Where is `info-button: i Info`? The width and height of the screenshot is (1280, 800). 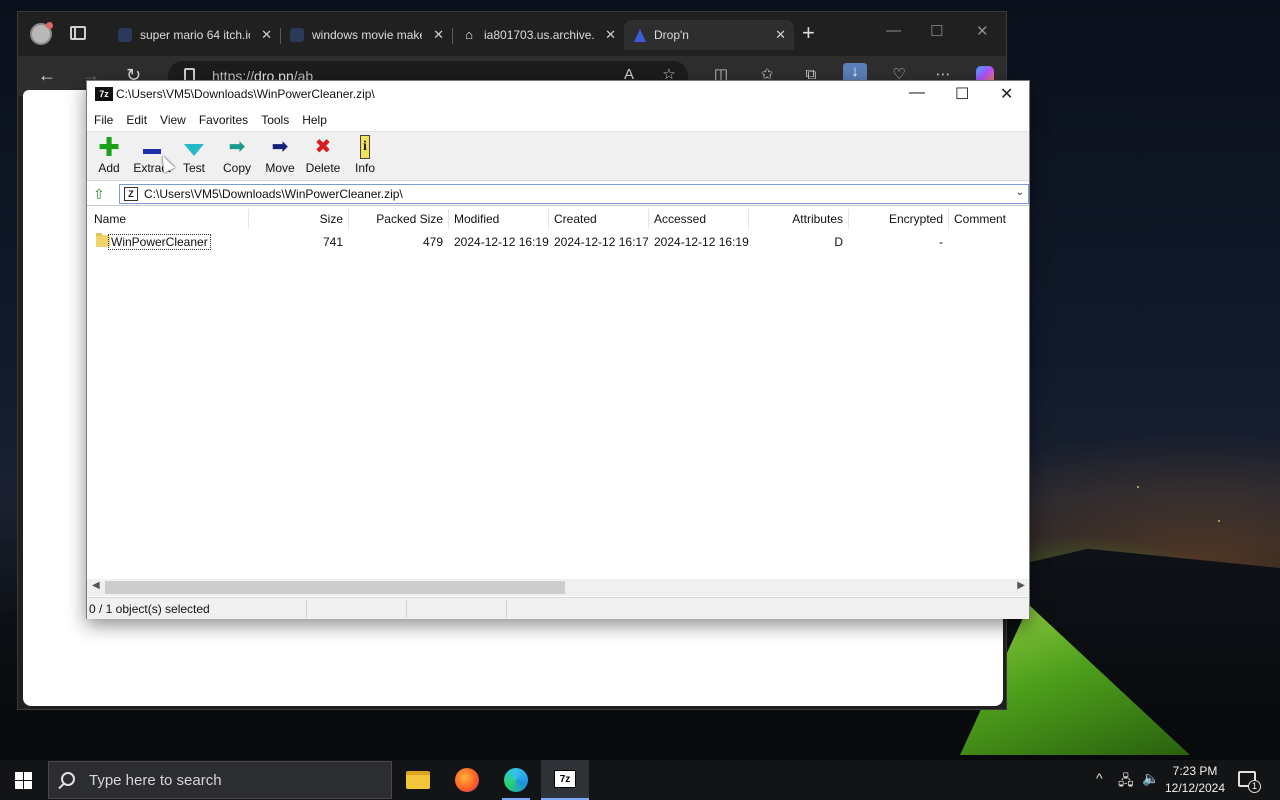 info-button: i Info is located at coordinates (365, 155).